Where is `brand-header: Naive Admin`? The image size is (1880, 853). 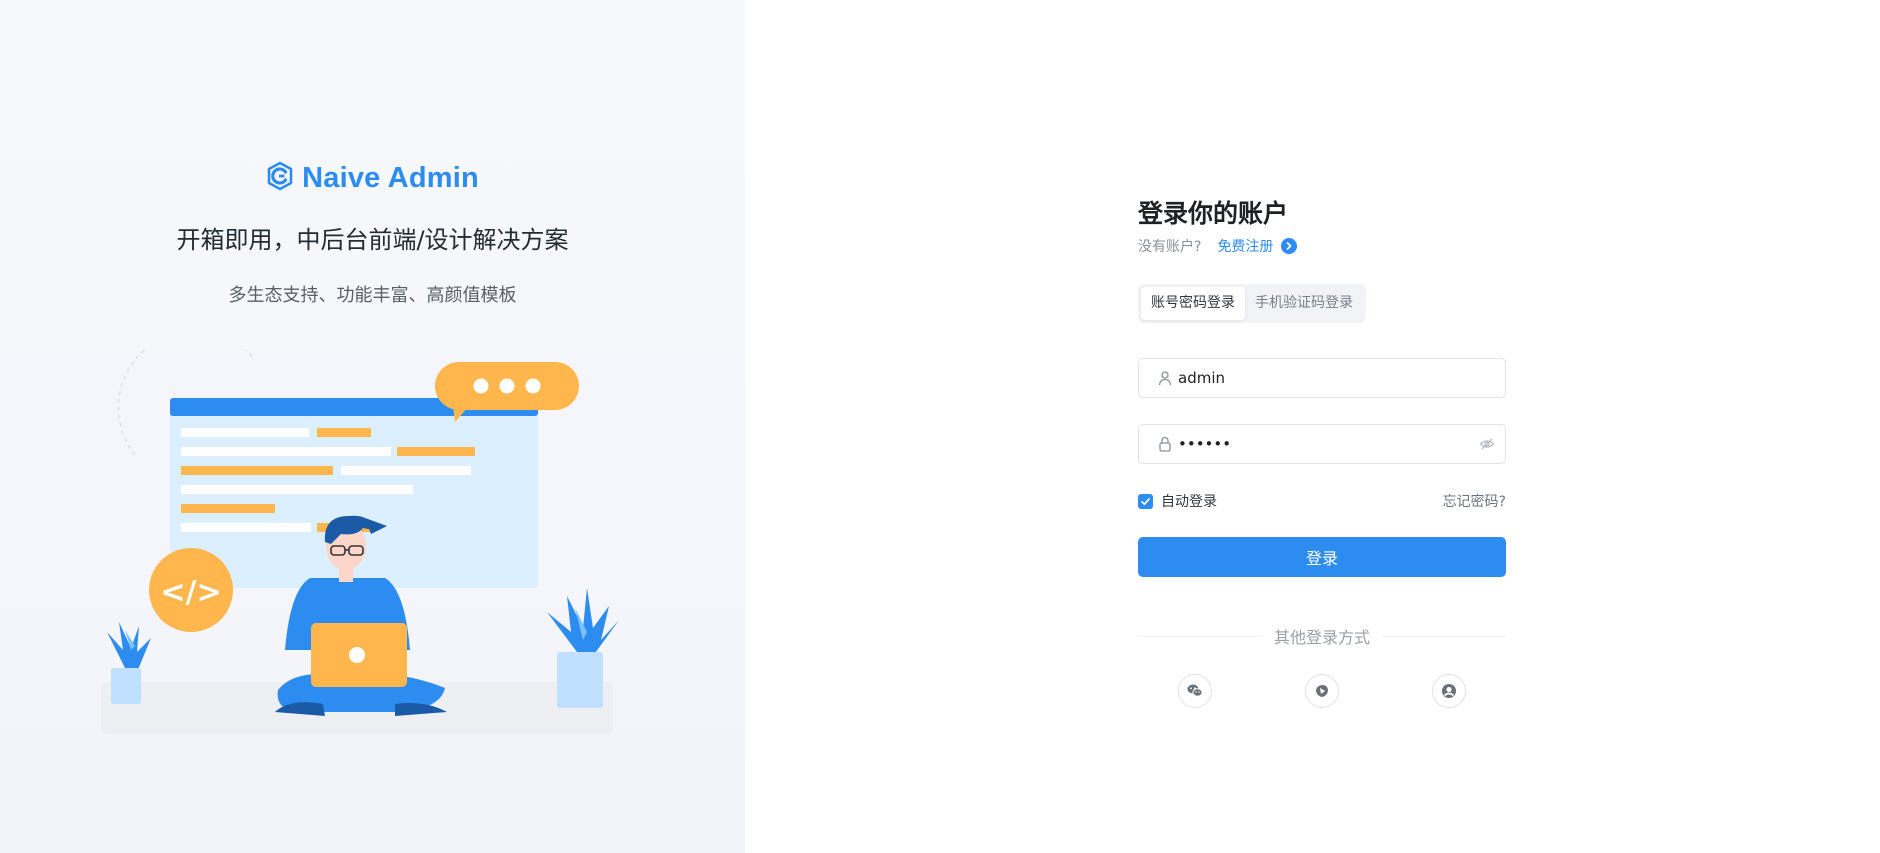 brand-header: Naive Admin is located at coordinates (372, 178).